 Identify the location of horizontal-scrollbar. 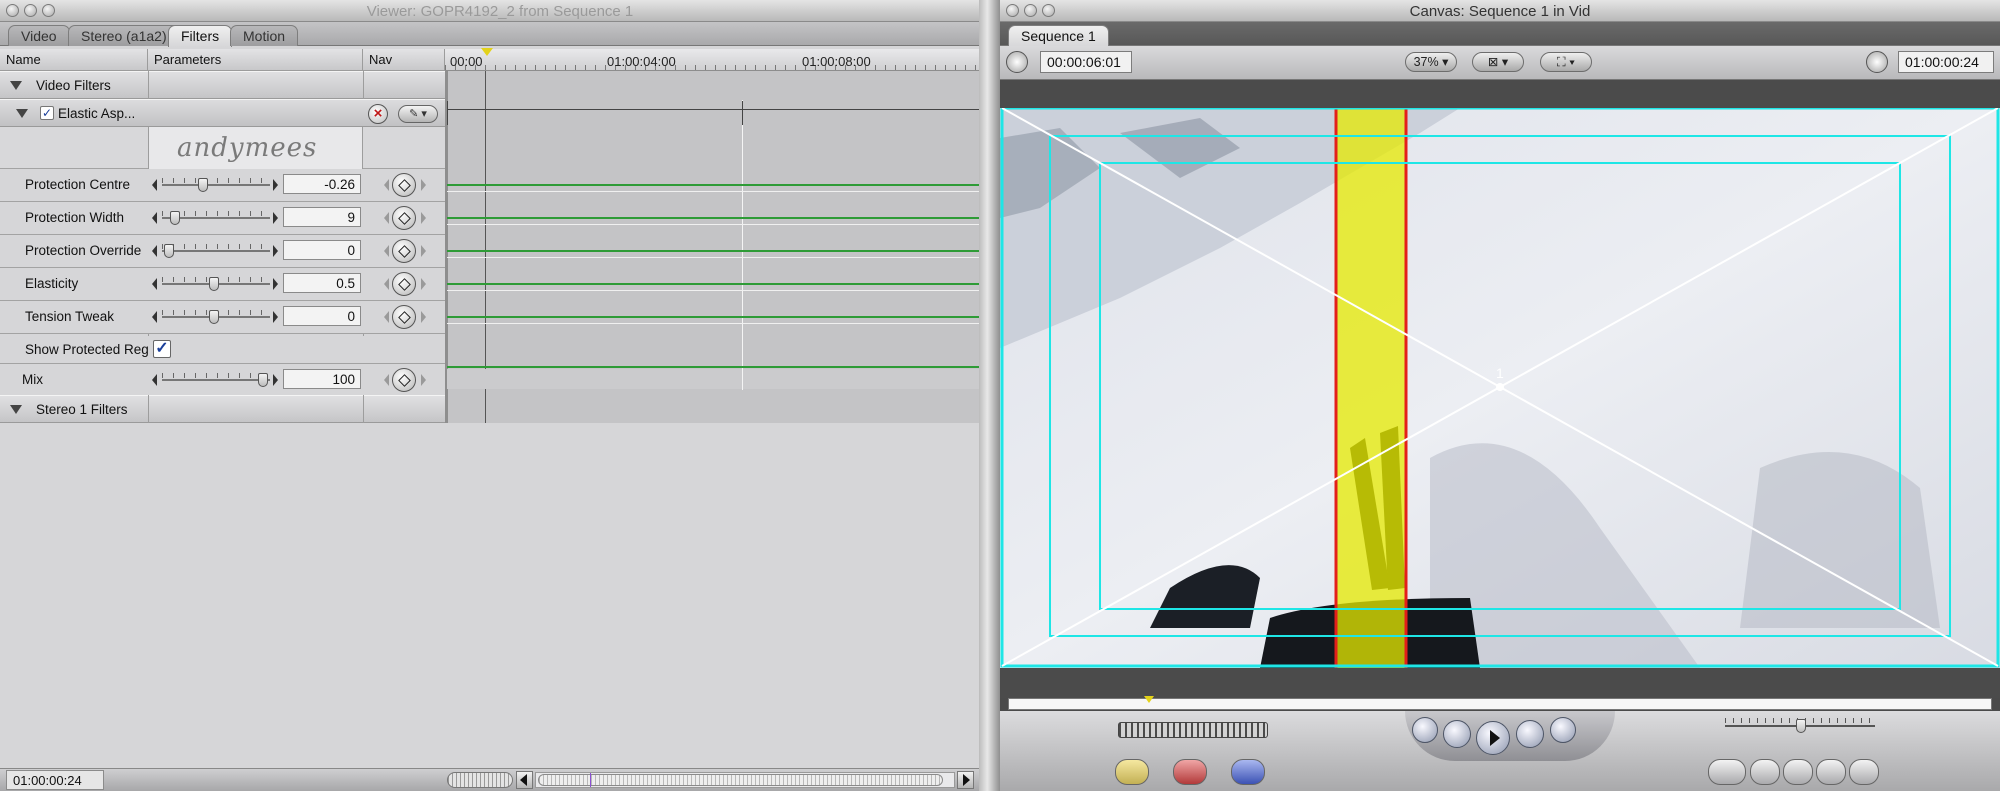
(745, 780).